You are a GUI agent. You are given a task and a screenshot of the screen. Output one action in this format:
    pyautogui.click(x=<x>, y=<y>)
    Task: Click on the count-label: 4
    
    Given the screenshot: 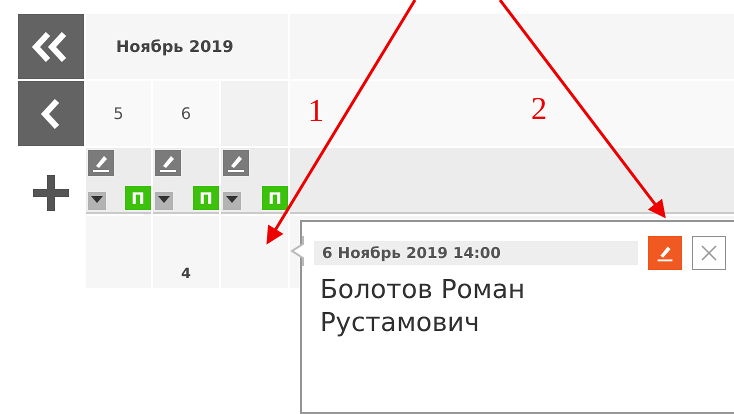 What is the action you would take?
    pyautogui.click(x=186, y=274)
    